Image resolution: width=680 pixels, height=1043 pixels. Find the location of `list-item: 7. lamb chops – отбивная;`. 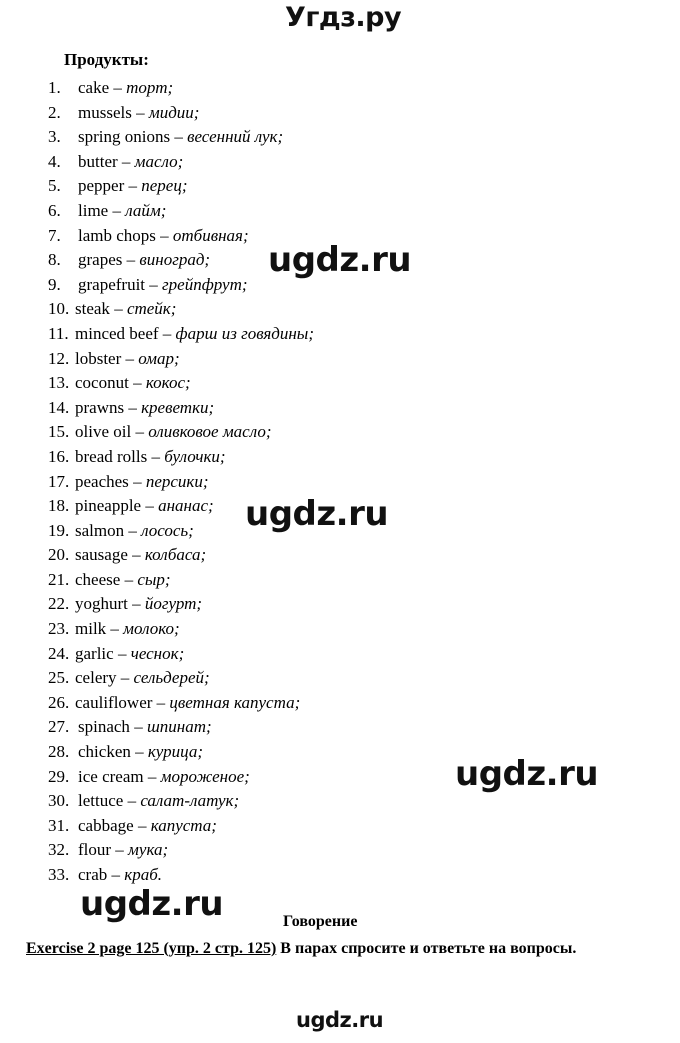

list-item: 7. lamb chops – отбивная; is located at coordinates (328, 236).